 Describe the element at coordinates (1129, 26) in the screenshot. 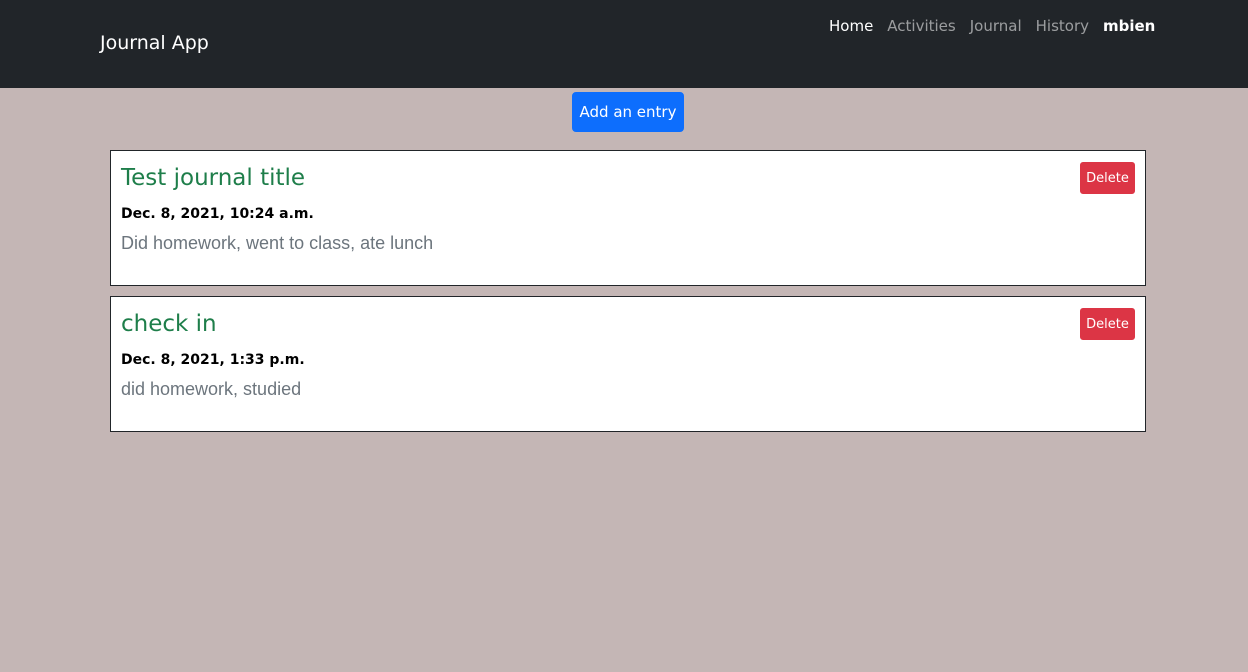

I see `username-label: mbien` at that location.